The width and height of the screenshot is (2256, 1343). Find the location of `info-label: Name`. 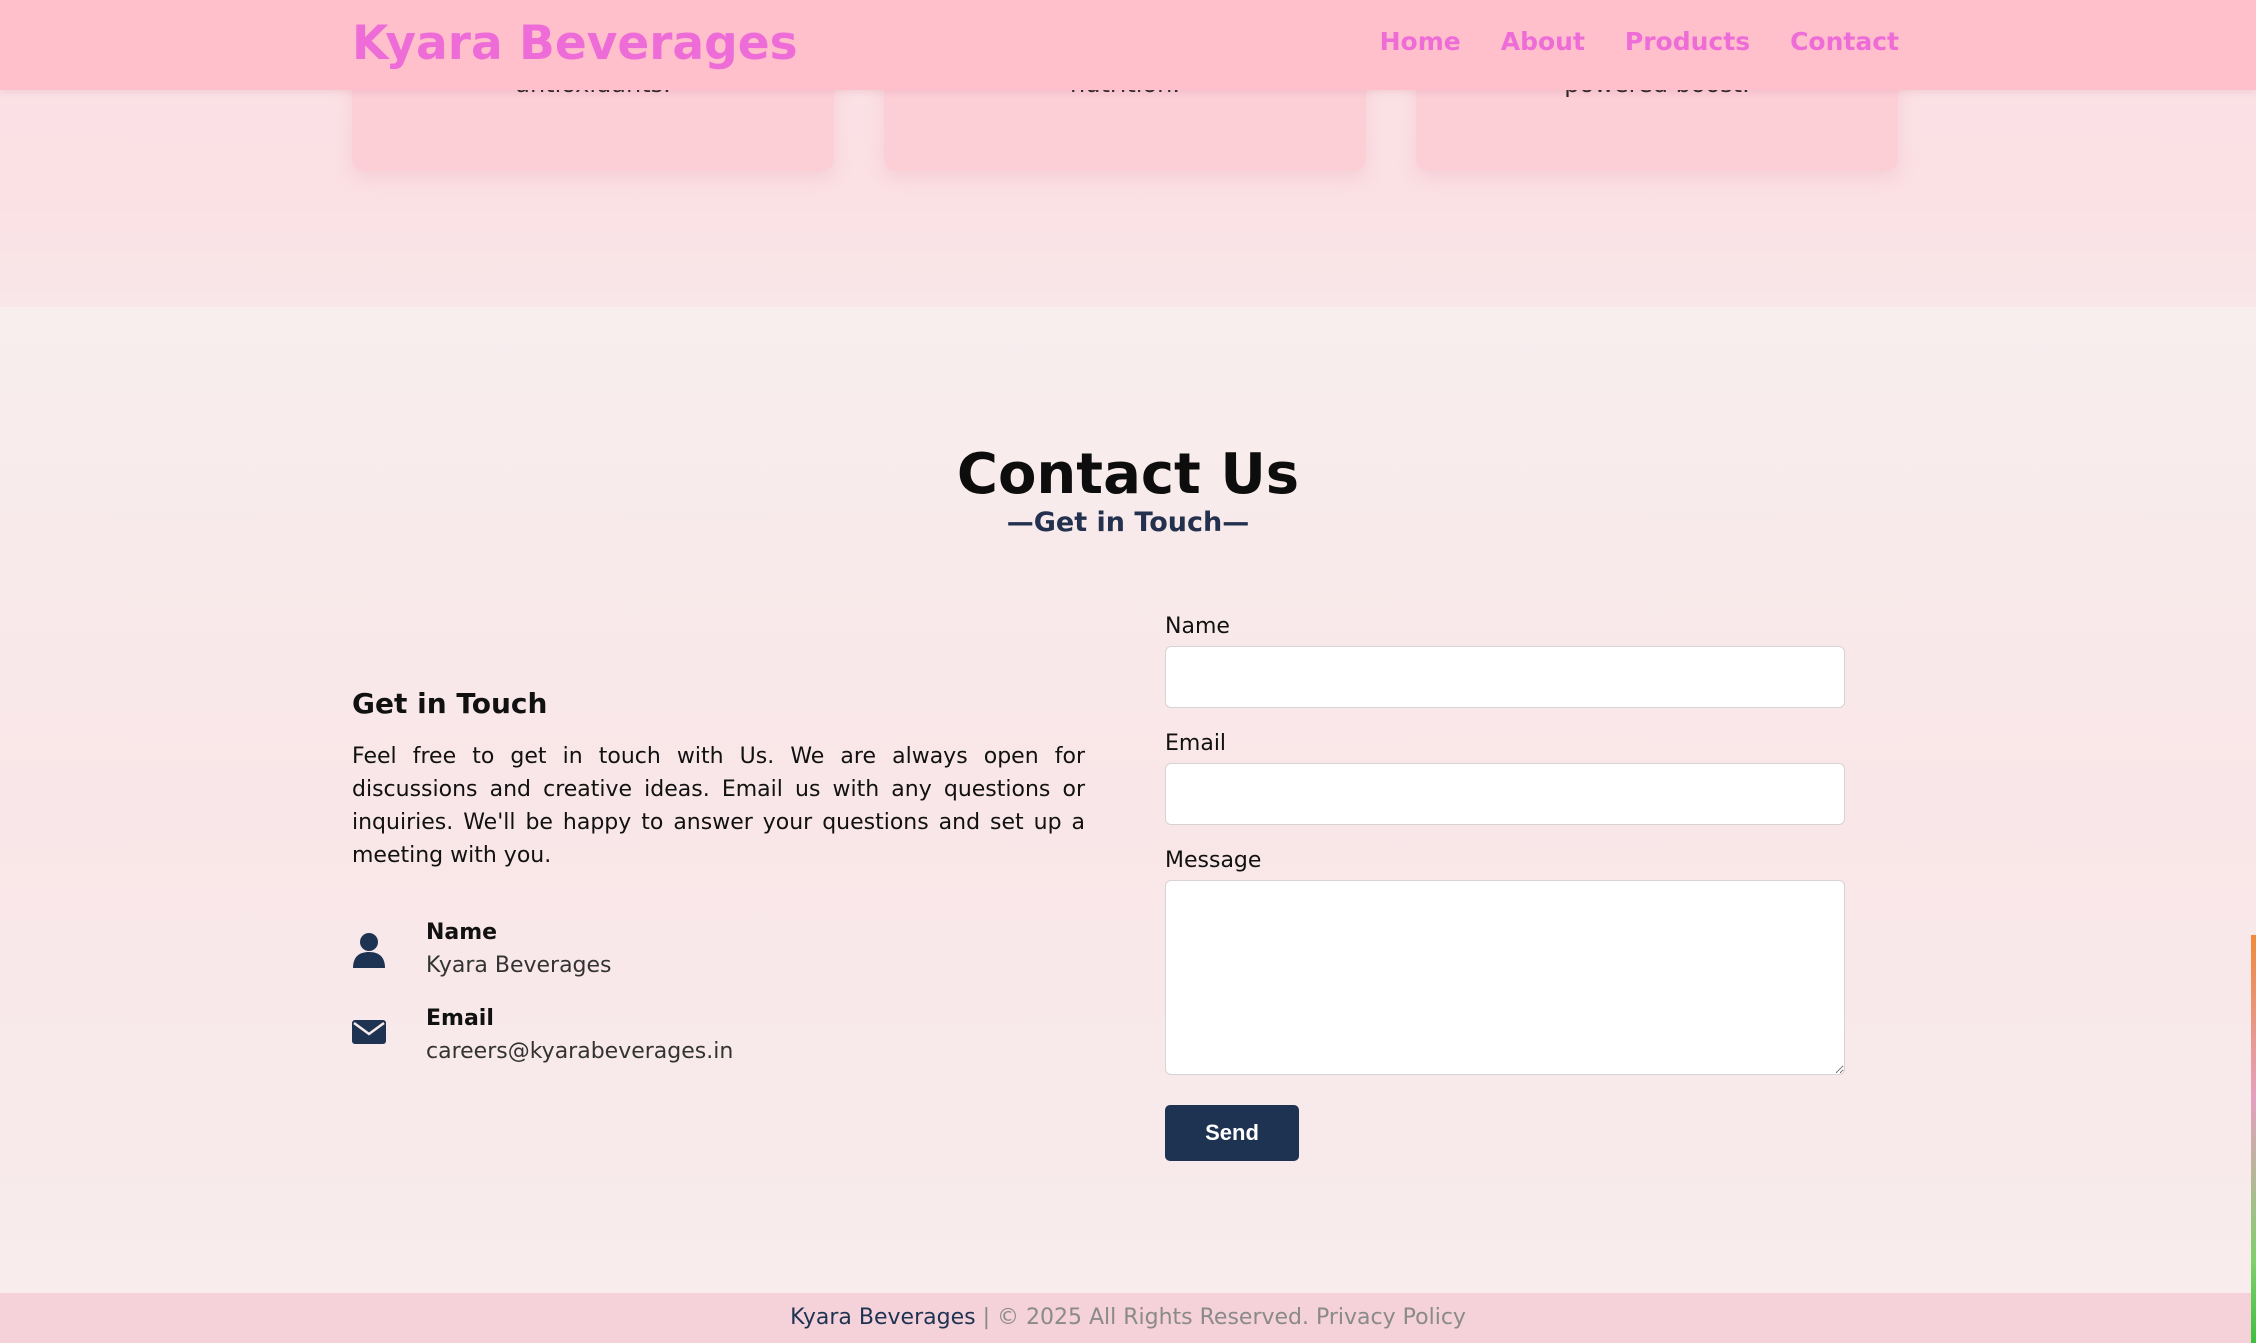

info-label: Name is located at coordinates (462, 932).